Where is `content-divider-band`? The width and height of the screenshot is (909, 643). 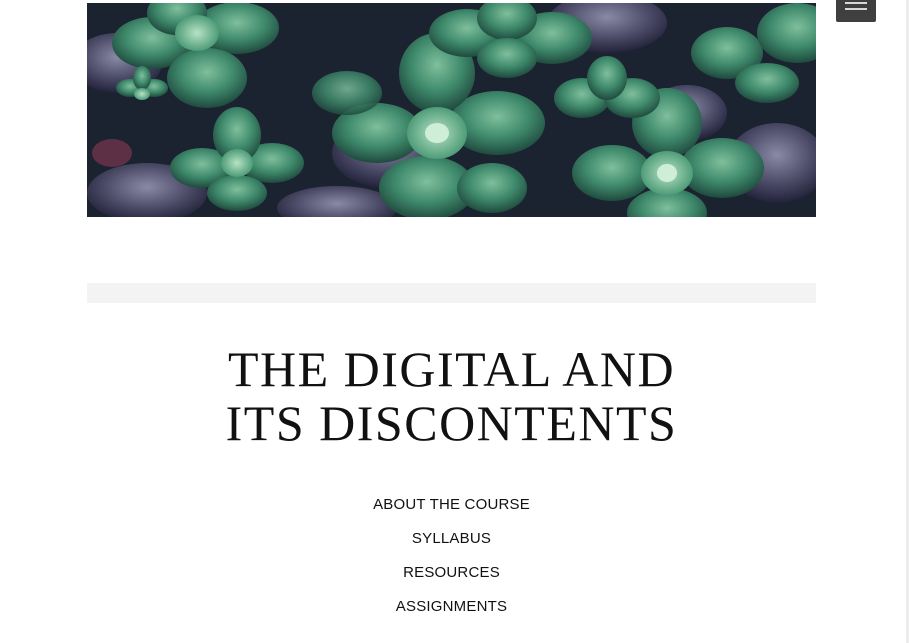
content-divider-band is located at coordinates (451, 293).